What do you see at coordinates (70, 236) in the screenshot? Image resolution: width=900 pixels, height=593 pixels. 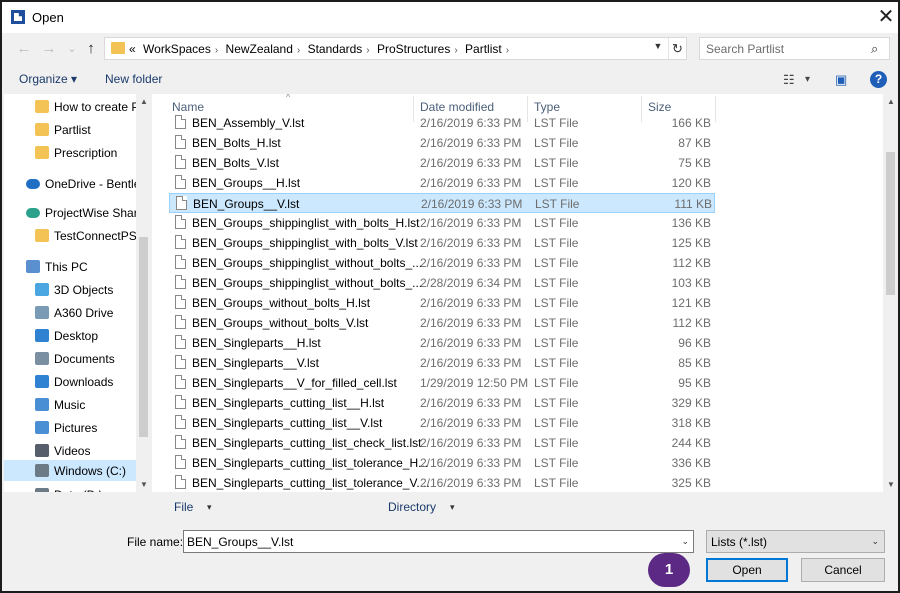 I see `sidebar-item-testconnectps: TestConnectPS` at bounding box center [70, 236].